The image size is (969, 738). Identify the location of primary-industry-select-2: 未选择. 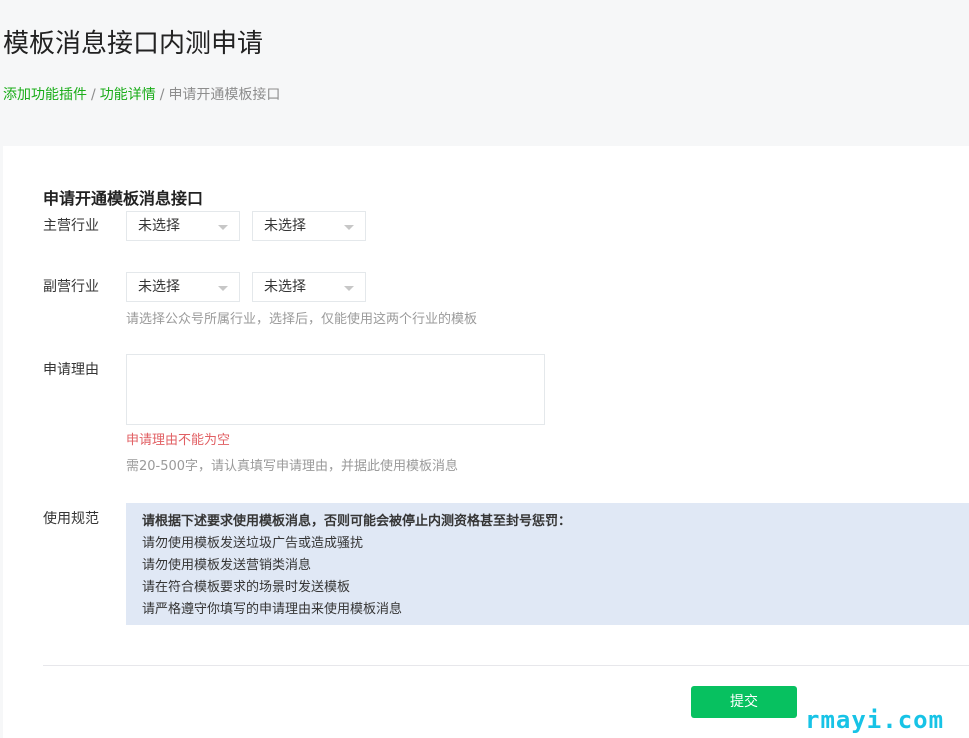
(309, 226).